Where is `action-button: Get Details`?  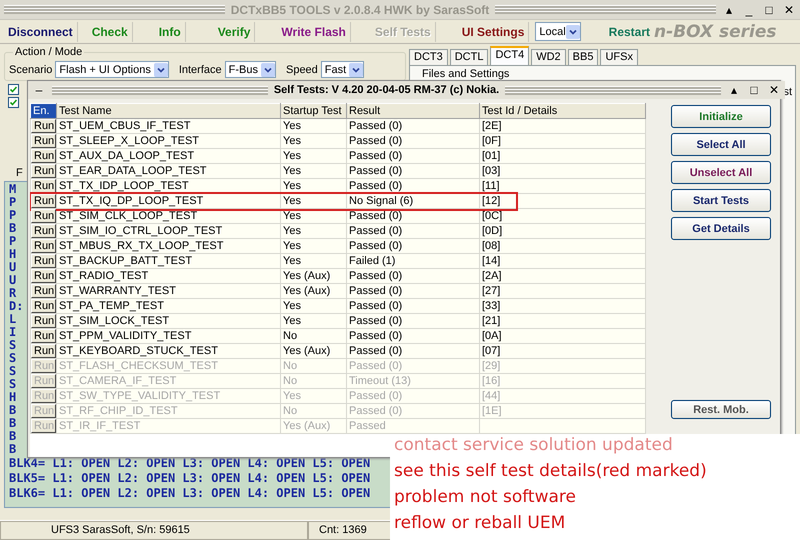 action-button: Get Details is located at coordinates (721, 228).